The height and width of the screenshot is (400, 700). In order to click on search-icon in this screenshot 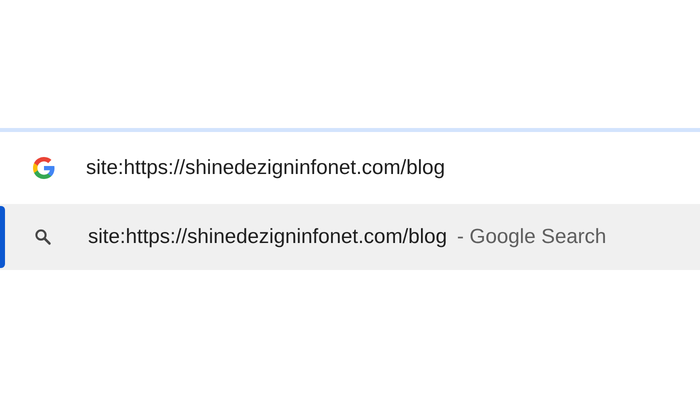, I will do `click(43, 237)`.